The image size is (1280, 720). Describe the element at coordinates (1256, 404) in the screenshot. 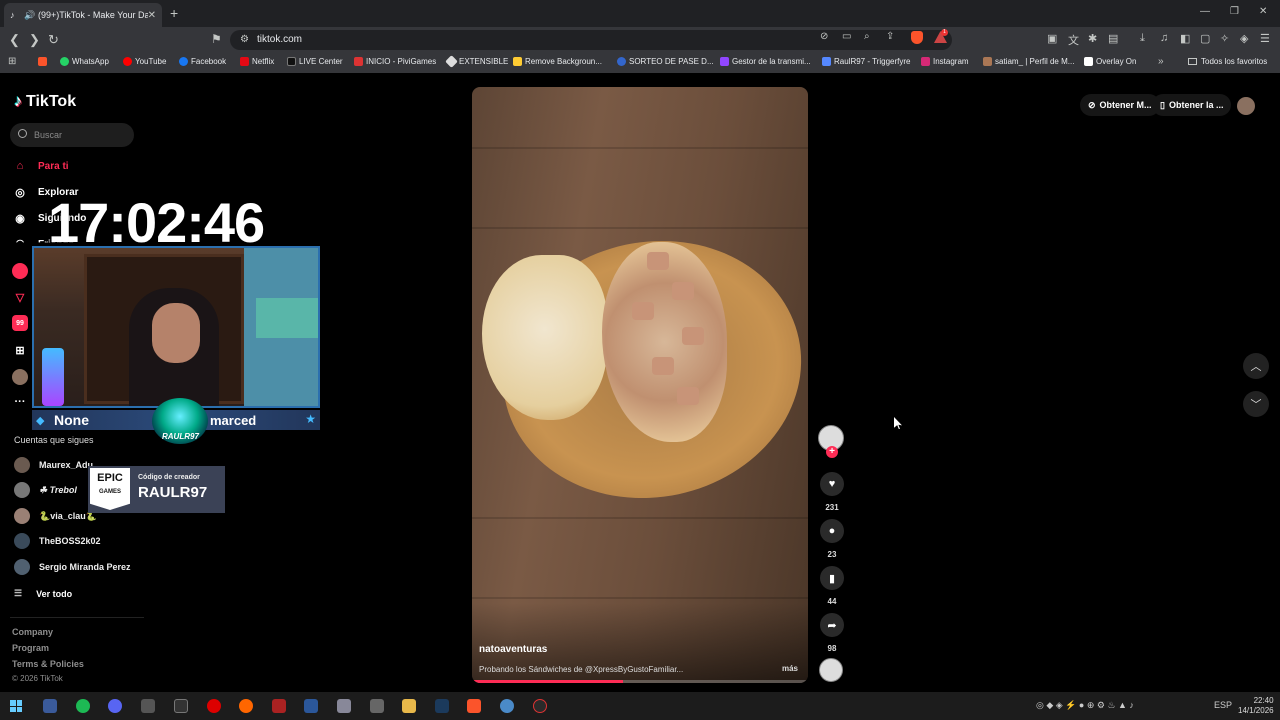

I see `next-video-button: ﹀` at that location.